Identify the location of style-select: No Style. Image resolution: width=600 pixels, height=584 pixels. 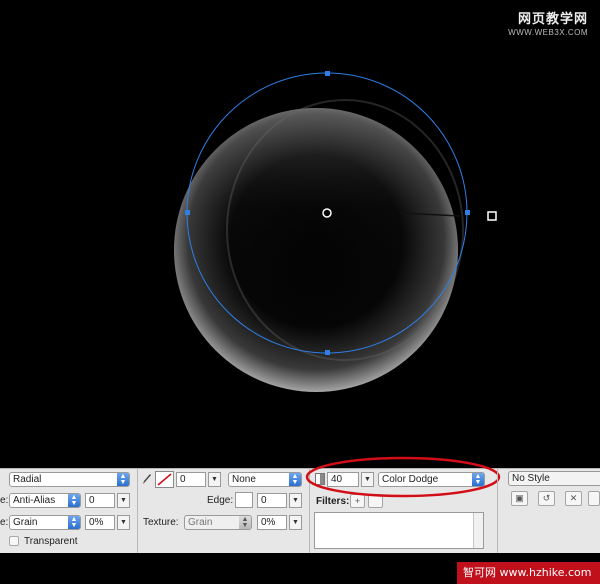
(554, 478).